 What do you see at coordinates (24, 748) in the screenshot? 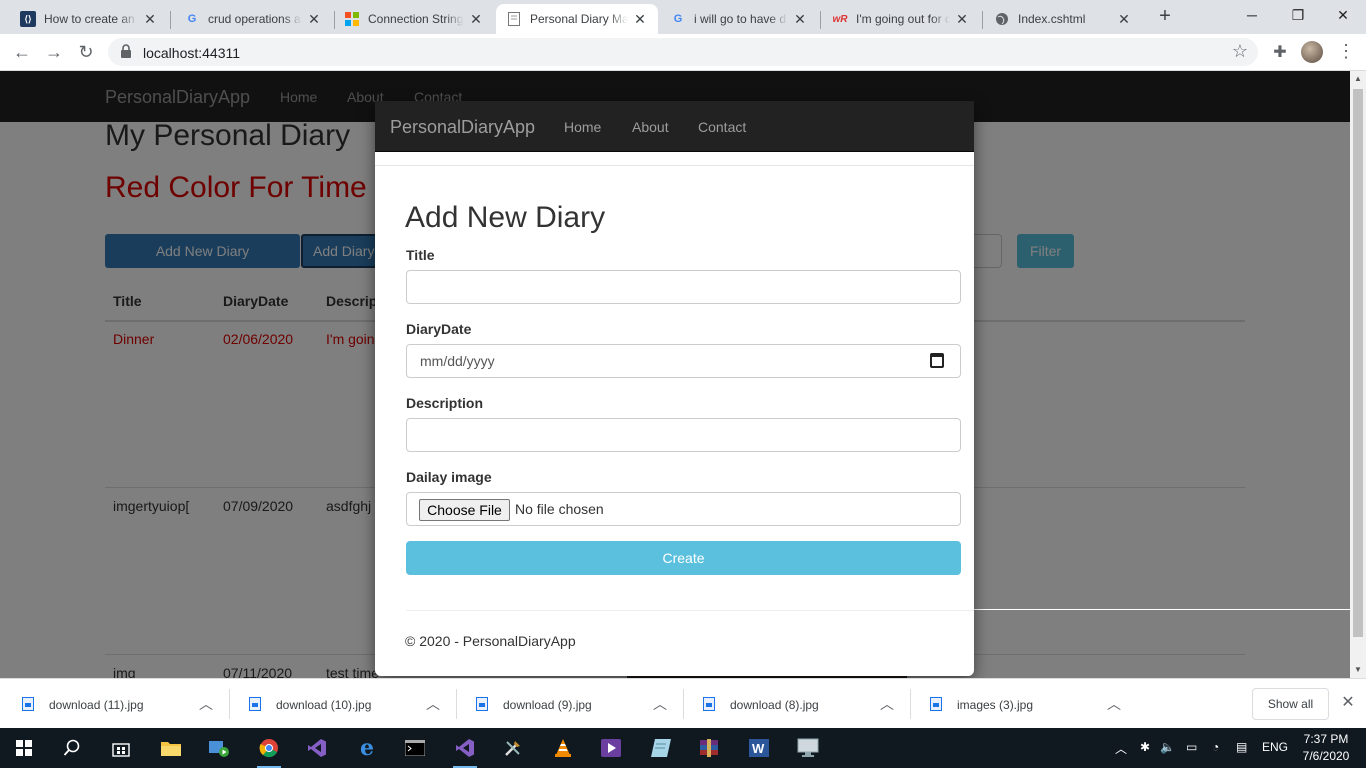
I see `windows-start-icon` at bounding box center [24, 748].